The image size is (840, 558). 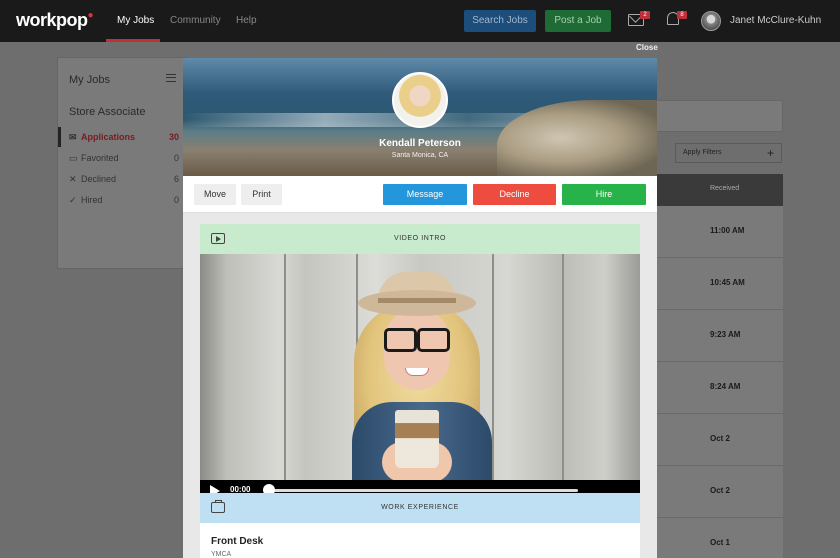 I want to click on job-title: Front Desk, so click(x=237, y=541).